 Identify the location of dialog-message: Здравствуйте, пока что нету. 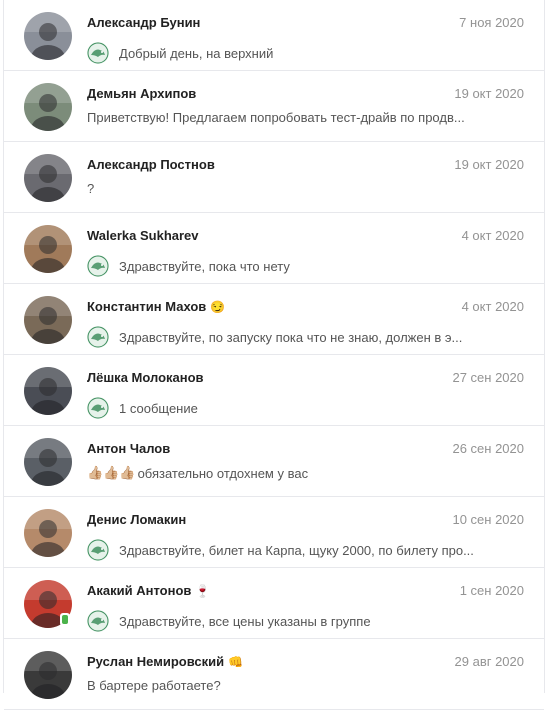
(282, 266).